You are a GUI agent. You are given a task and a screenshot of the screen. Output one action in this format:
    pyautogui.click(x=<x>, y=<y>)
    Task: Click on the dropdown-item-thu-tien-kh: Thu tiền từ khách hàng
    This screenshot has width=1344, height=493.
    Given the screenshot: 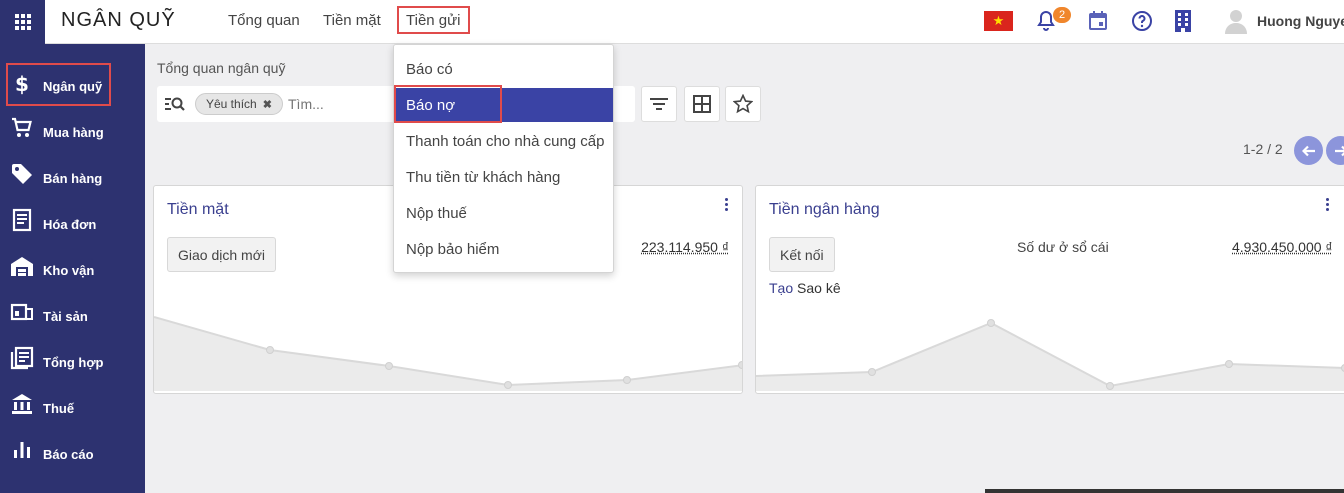 What is the action you would take?
    pyautogui.click(x=503, y=177)
    